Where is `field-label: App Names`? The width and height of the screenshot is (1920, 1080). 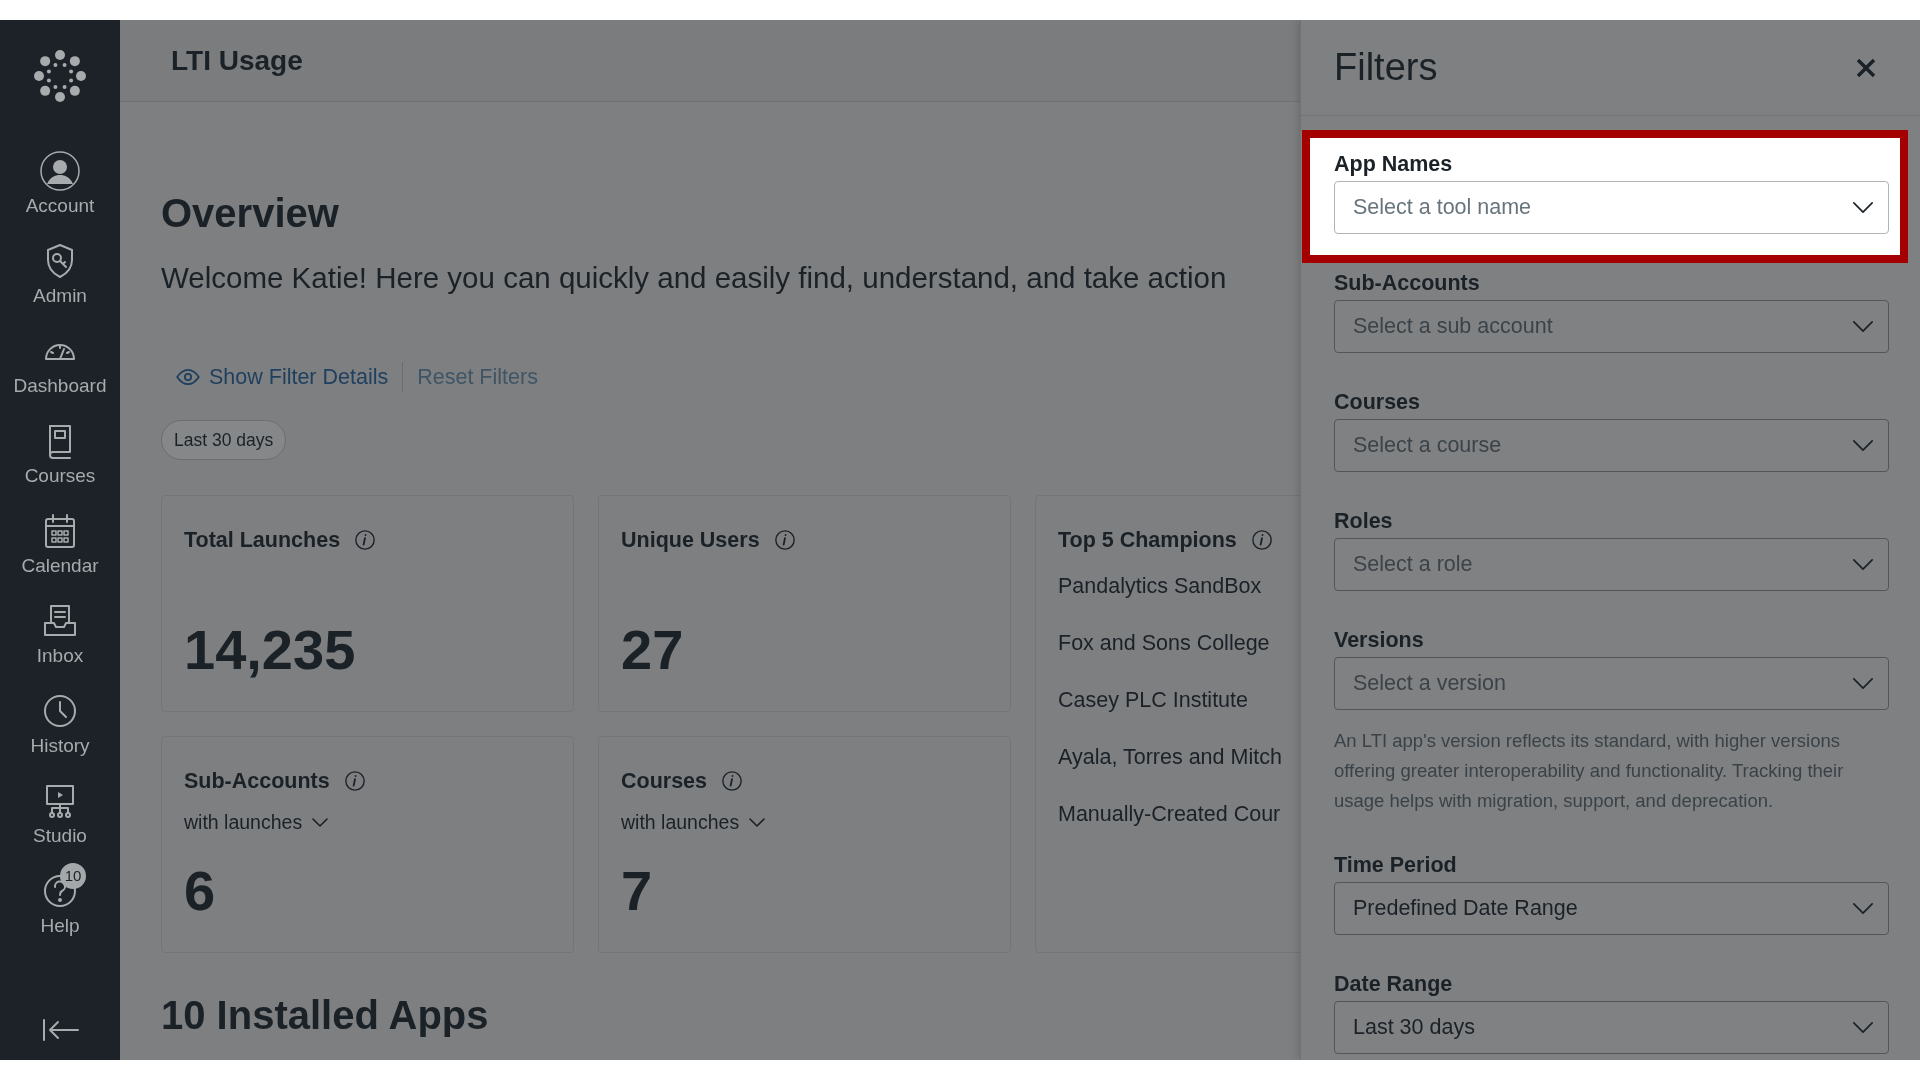 field-label: App Names is located at coordinates (1394, 164).